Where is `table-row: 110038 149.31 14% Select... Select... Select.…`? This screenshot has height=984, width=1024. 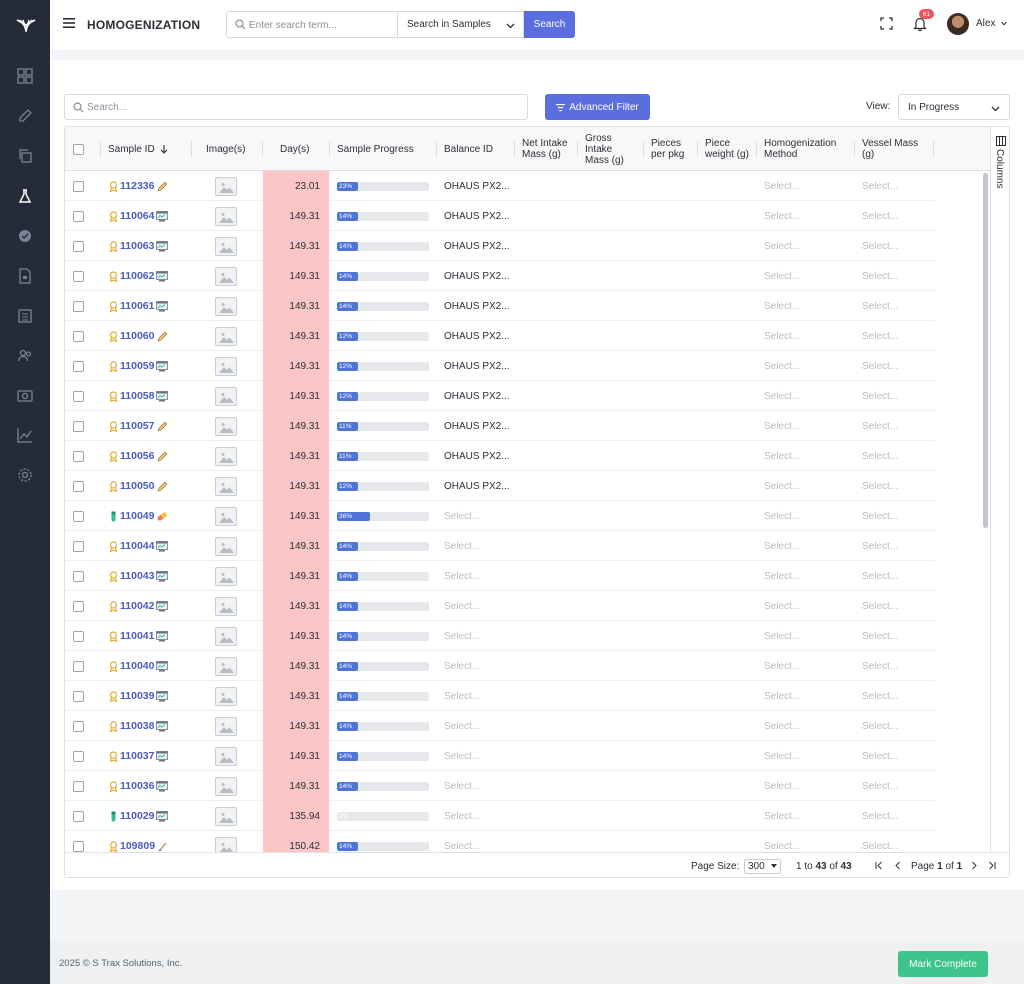
table-row: 110038 149.31 14% Select... Select... Select.… is located at coordinates (500, 726).